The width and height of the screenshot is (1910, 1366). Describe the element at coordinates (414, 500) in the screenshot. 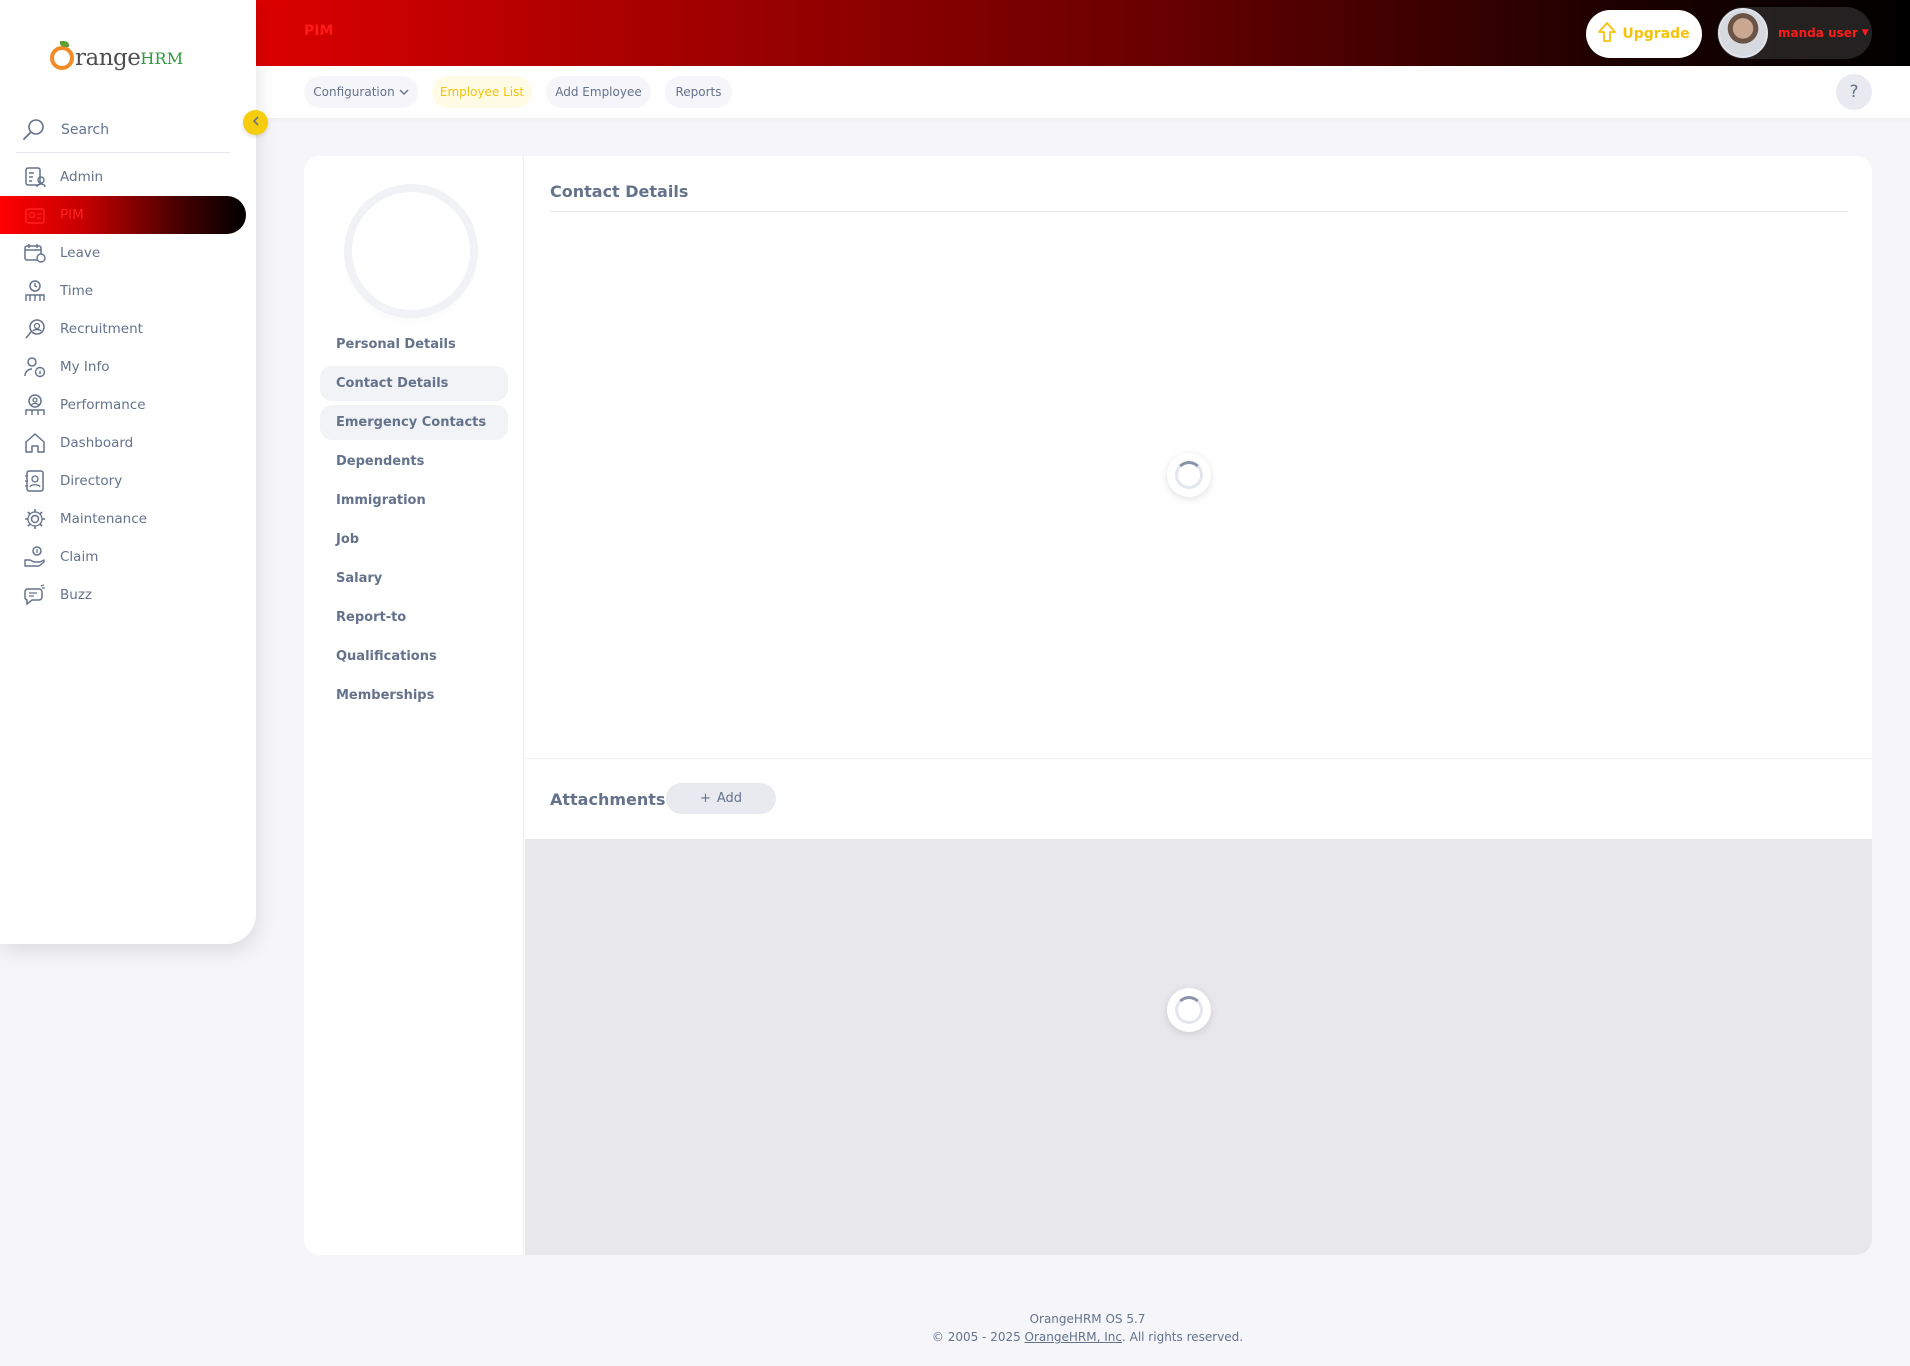

I see `tab-immigration: Immigration` at that location.